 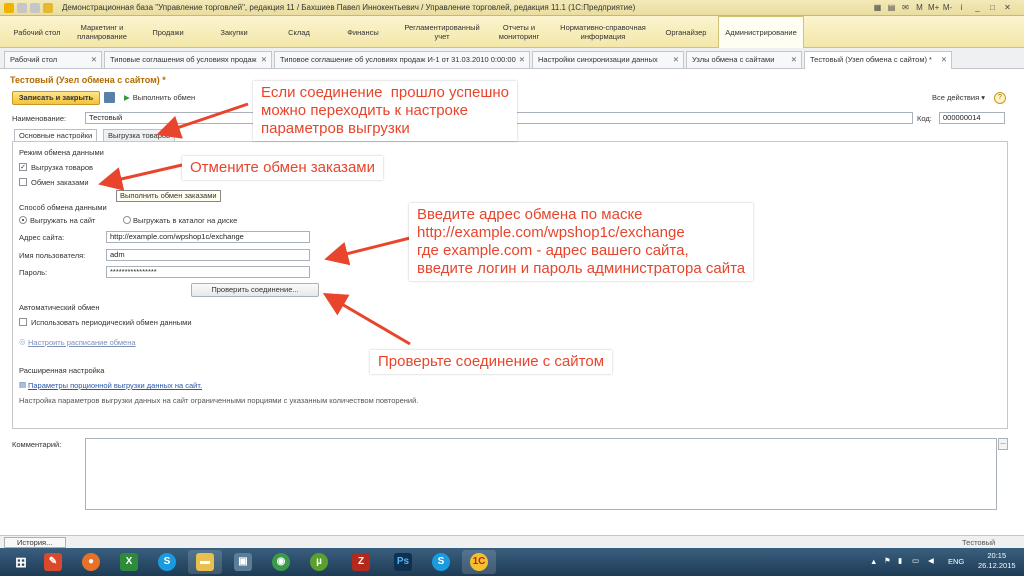 I want to click on tray-battery-icon: ▭, so click(x=915, y=560).